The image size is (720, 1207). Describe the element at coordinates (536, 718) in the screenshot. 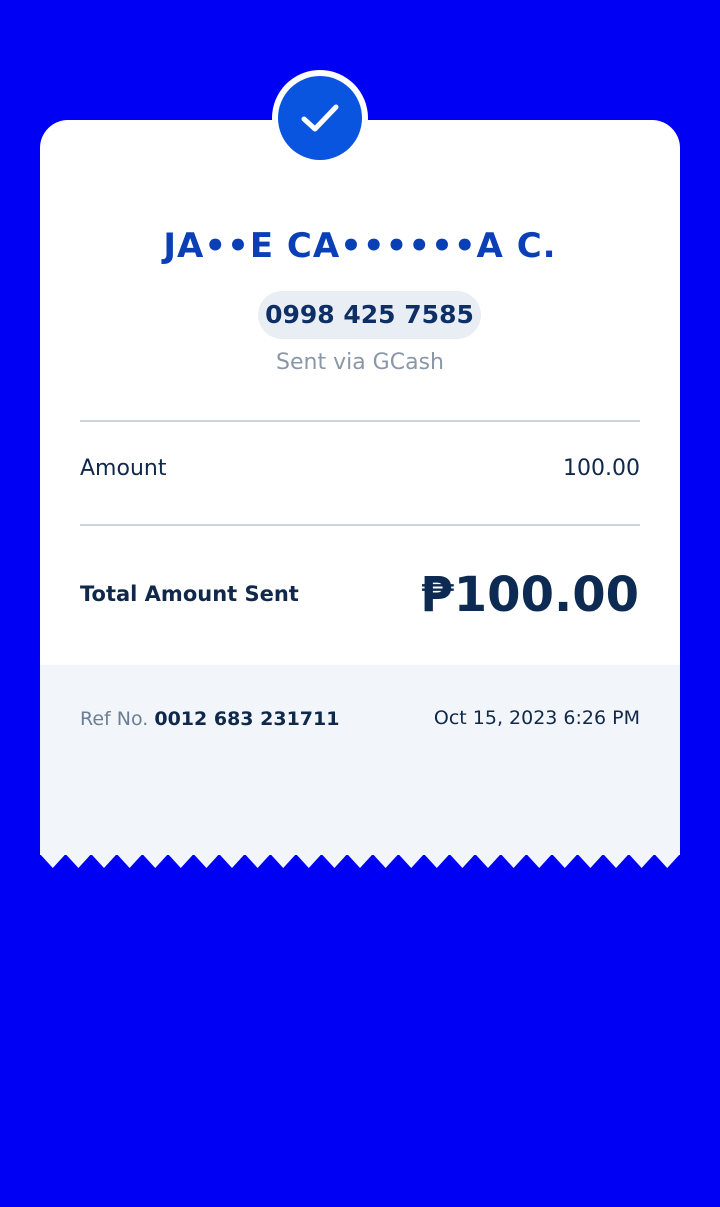

I see `transaction-datetime: Oct 15, 2023 6:26 PM` at that location.